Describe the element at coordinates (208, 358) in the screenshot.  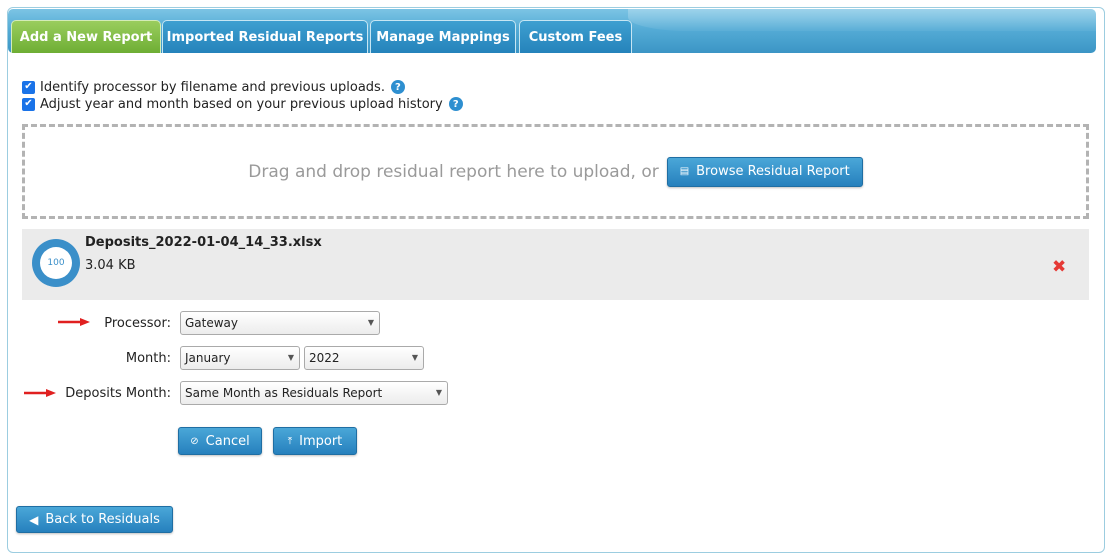
I see `month-select-value: January` at that location.